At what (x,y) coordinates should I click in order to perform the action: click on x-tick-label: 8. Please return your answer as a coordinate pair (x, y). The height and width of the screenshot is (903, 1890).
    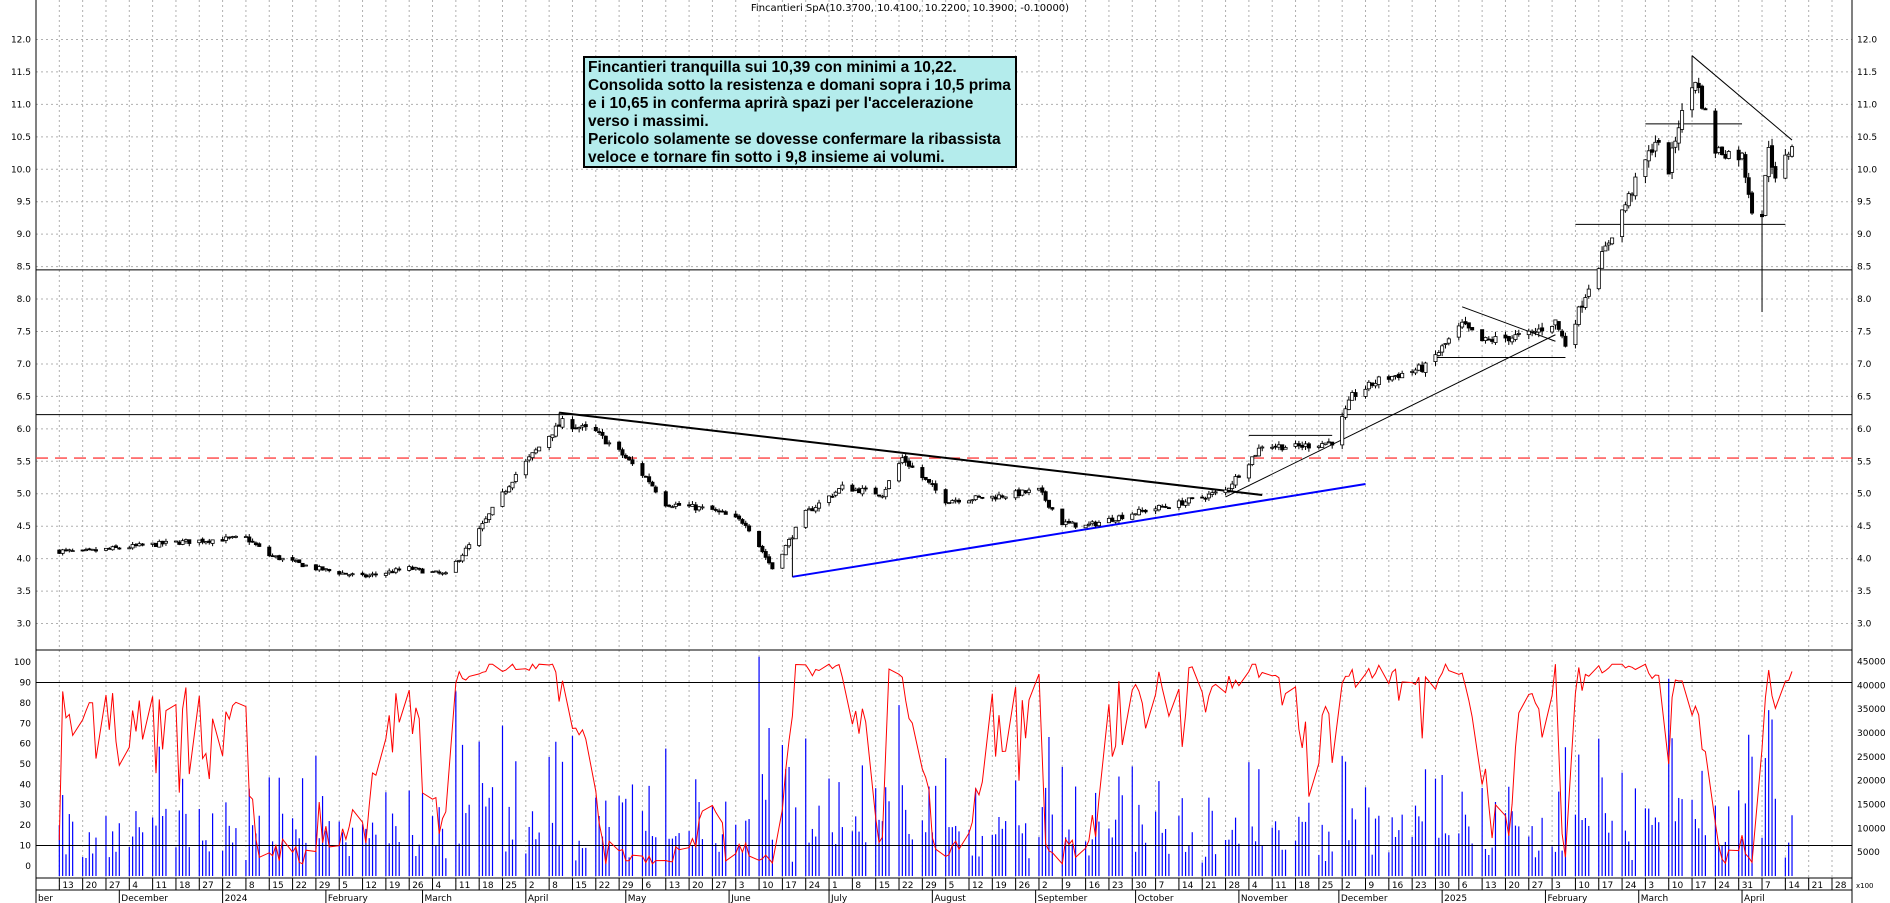
    Looking at the image, I should click on (555, 886).